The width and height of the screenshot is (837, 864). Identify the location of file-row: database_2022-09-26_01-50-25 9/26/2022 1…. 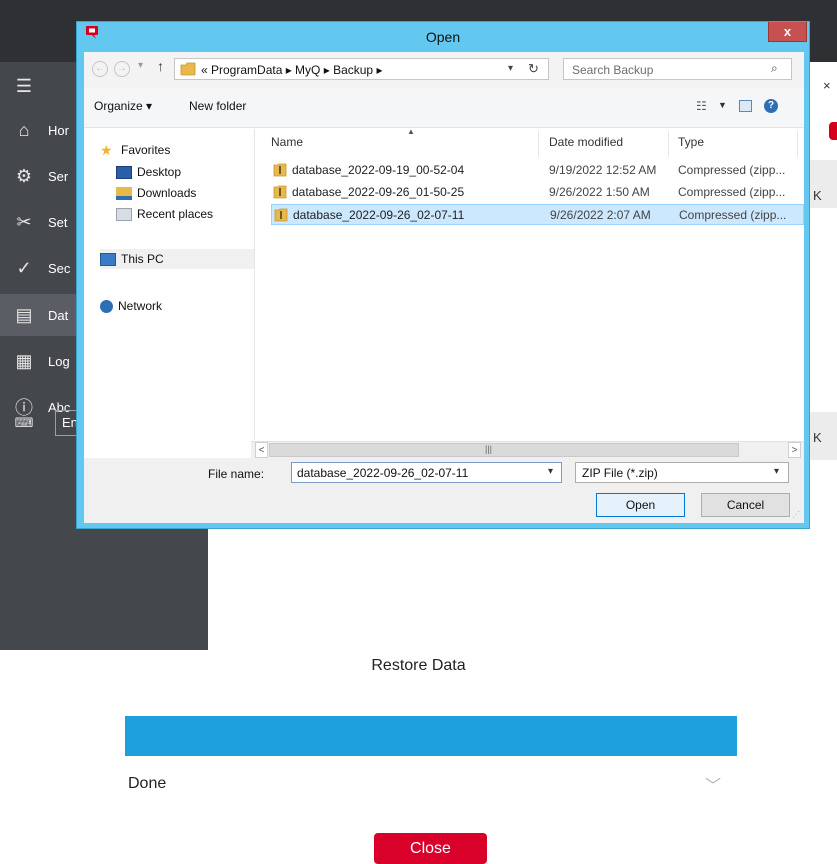
(537, 192).